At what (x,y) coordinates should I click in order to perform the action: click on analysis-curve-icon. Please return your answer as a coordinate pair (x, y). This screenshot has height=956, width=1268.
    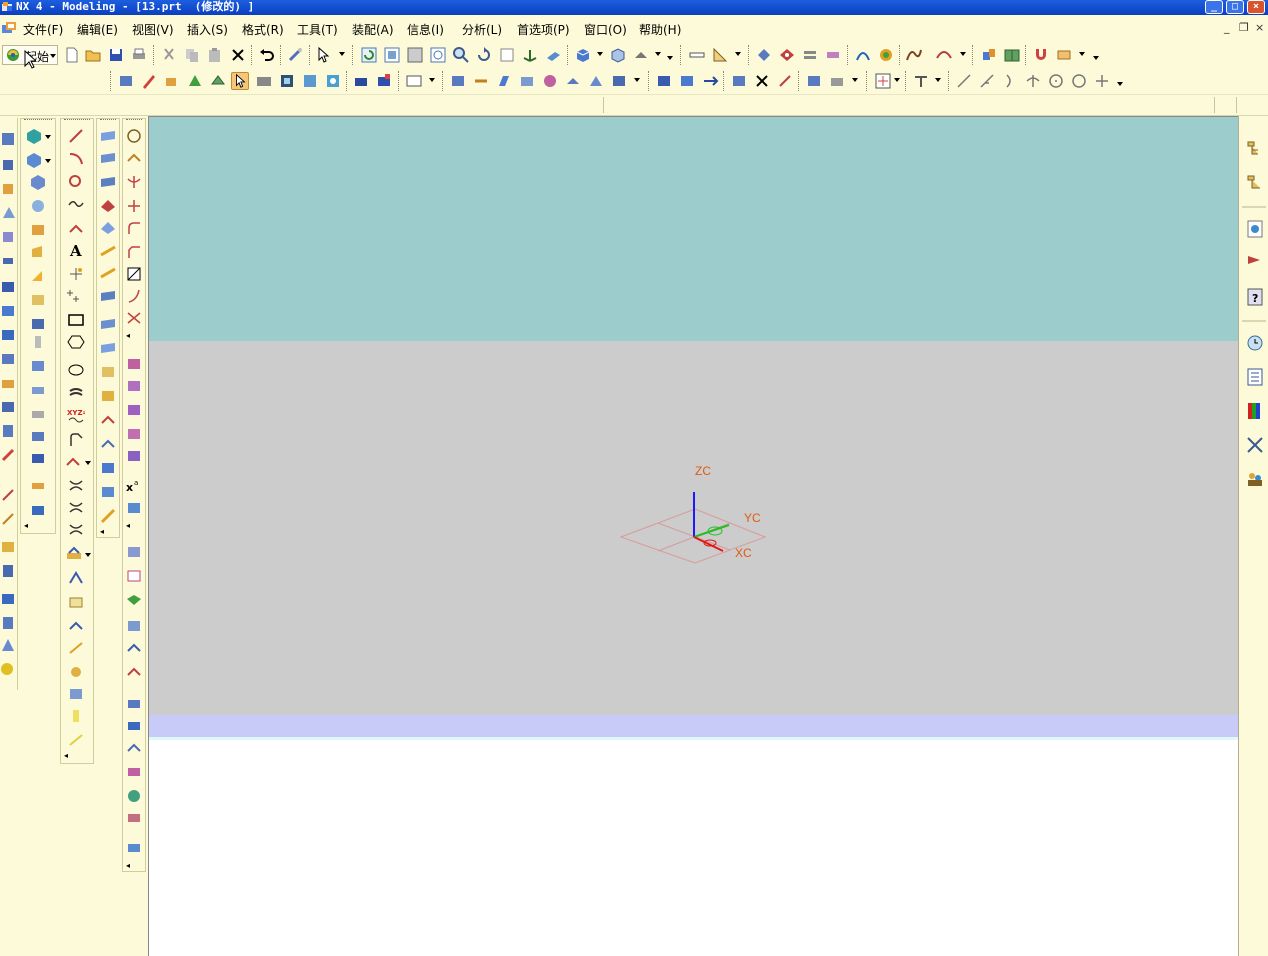
    Looking at the image, I should click on (863, 55).